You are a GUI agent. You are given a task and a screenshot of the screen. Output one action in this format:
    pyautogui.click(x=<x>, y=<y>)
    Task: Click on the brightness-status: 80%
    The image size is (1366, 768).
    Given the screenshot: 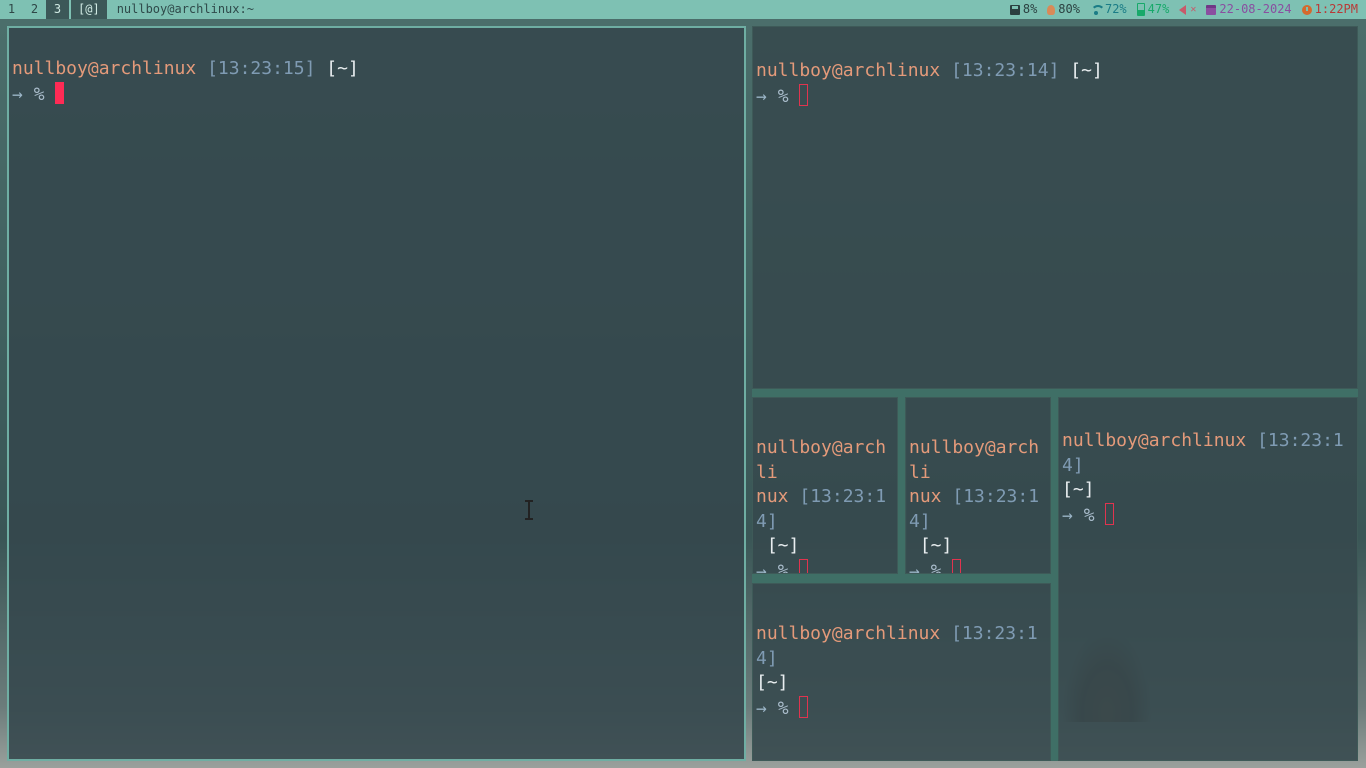 What is the action you would take?
    pyautogui.click(x=1063, y=9)
    